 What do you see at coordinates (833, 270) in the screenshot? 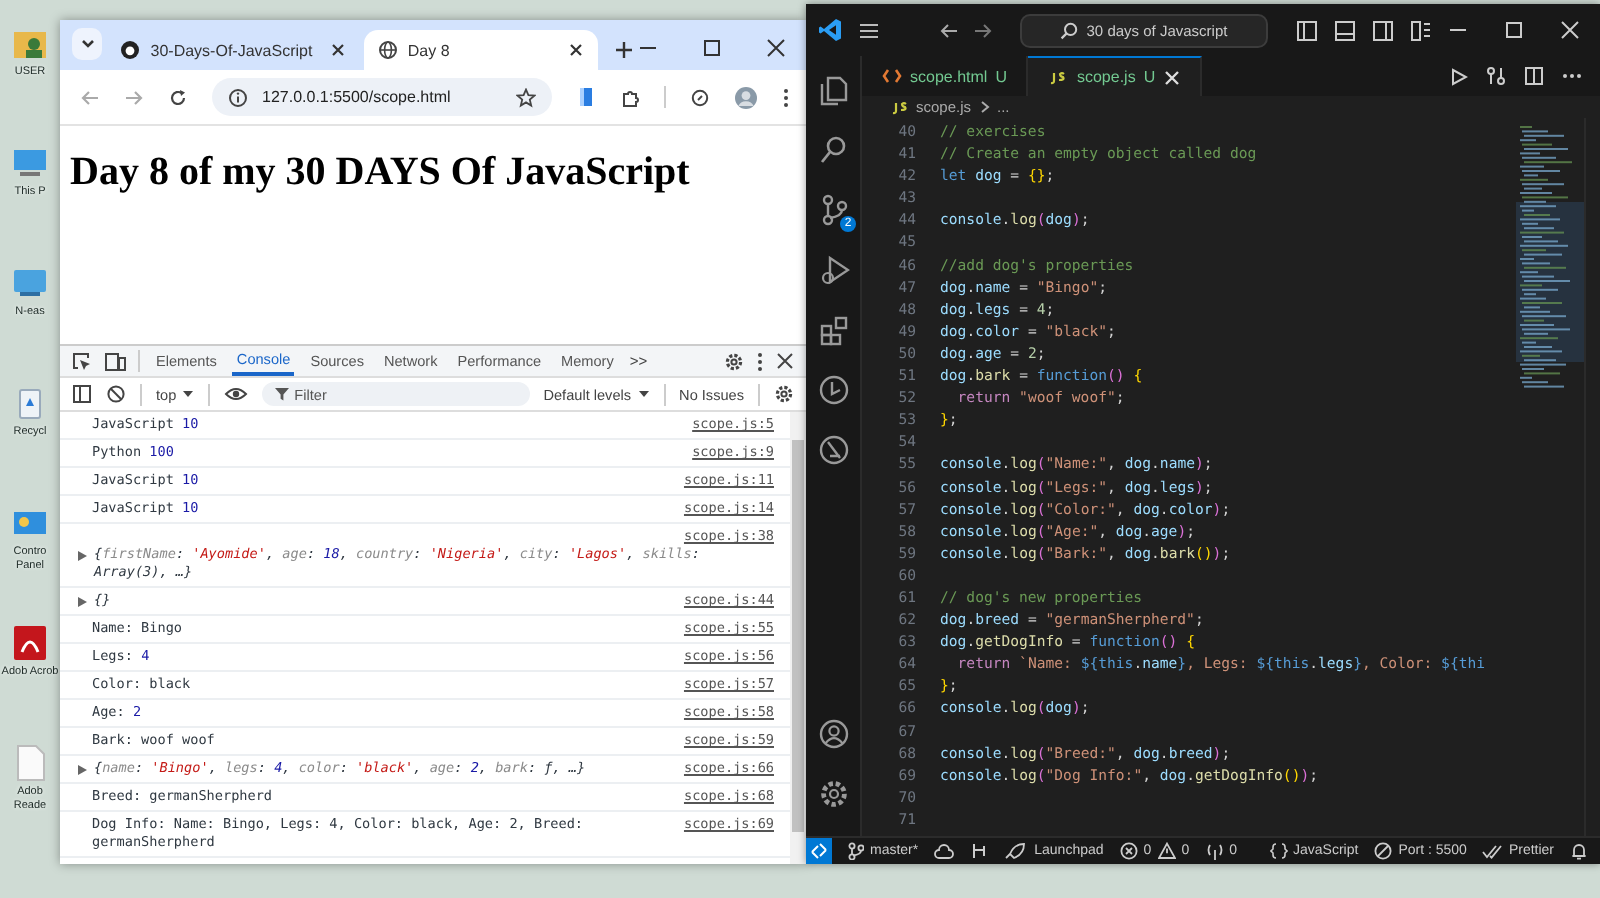
I see `run-debug-icon` at bounding box center [833, 270].